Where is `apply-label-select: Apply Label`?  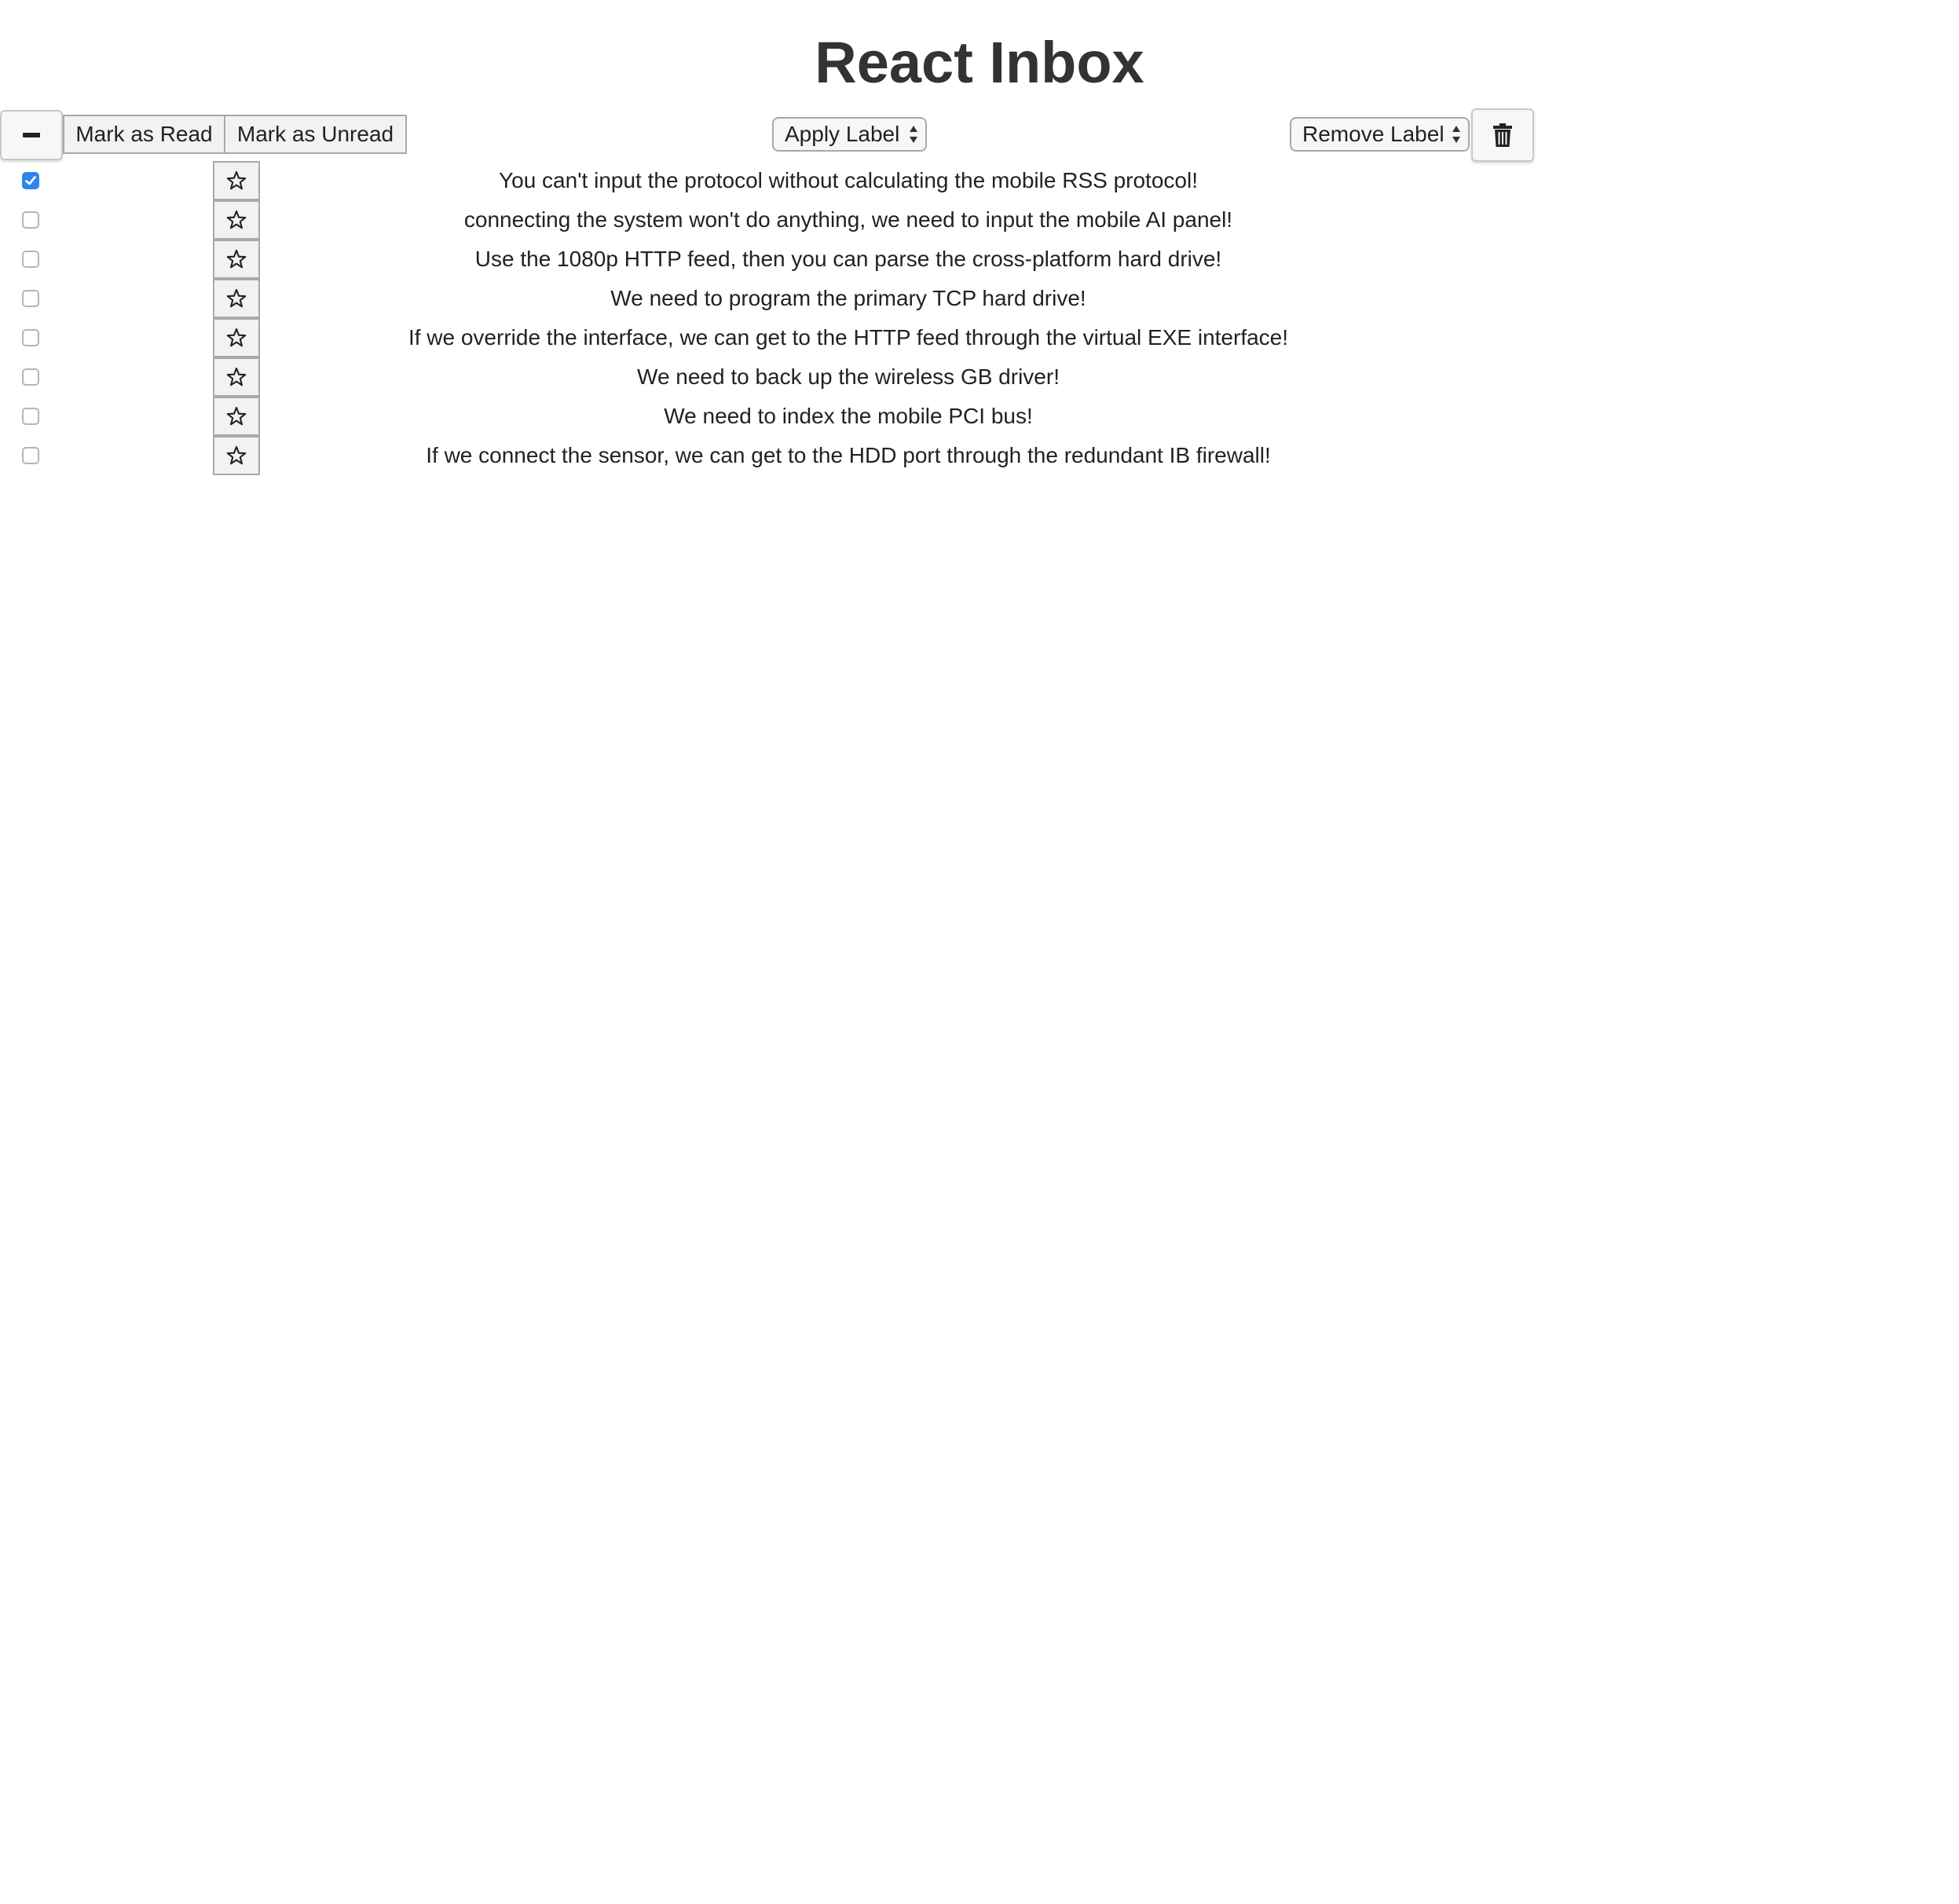
apply-label-select: Apply Label is located at coordinates (850, 134).